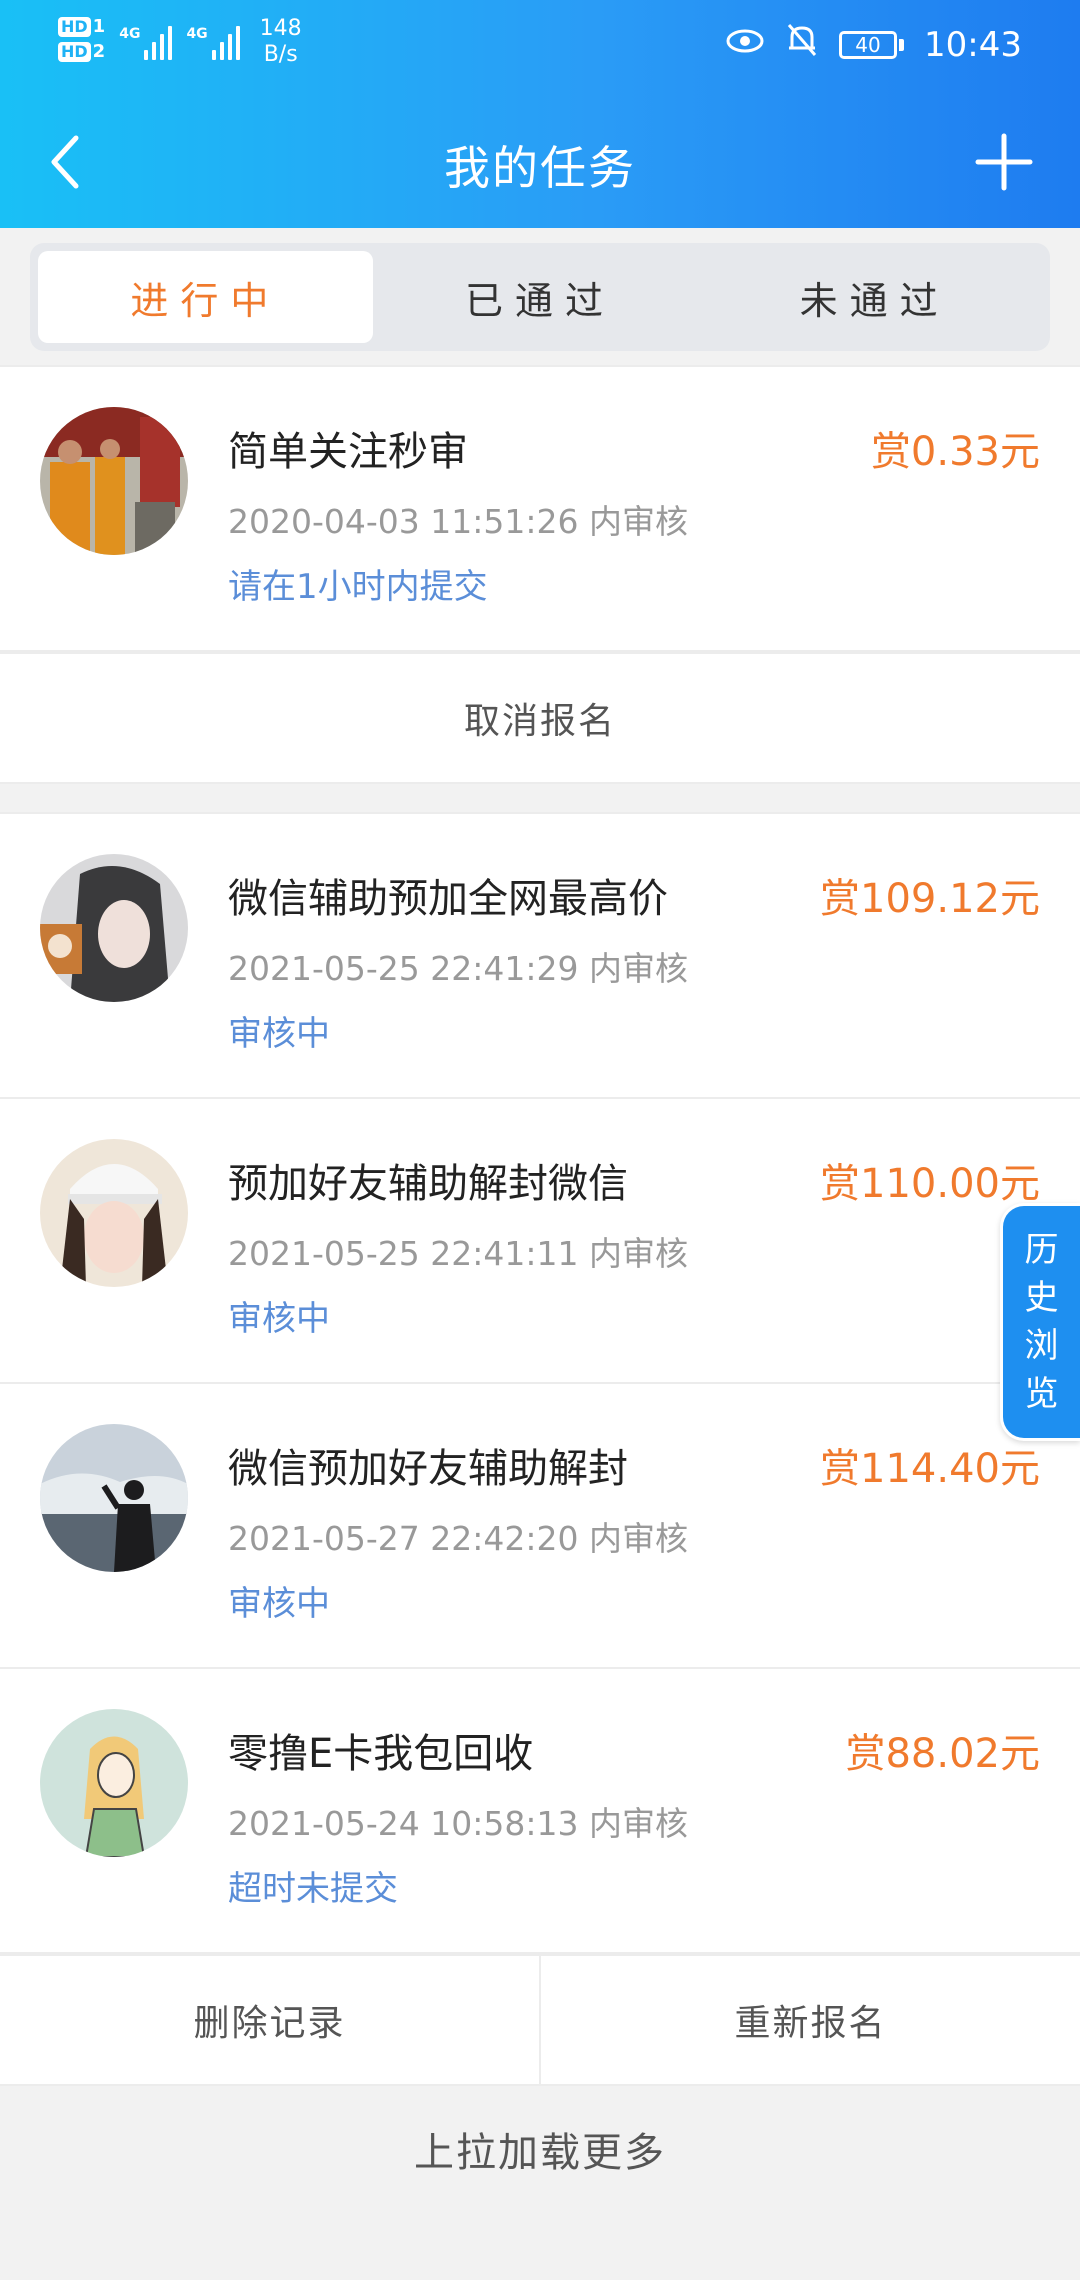  What do you see at coordinates (428, 1469) in the screenshot?
I see `task-title: 微信预加好友辅助解封` at bounding box center [428, 1469].